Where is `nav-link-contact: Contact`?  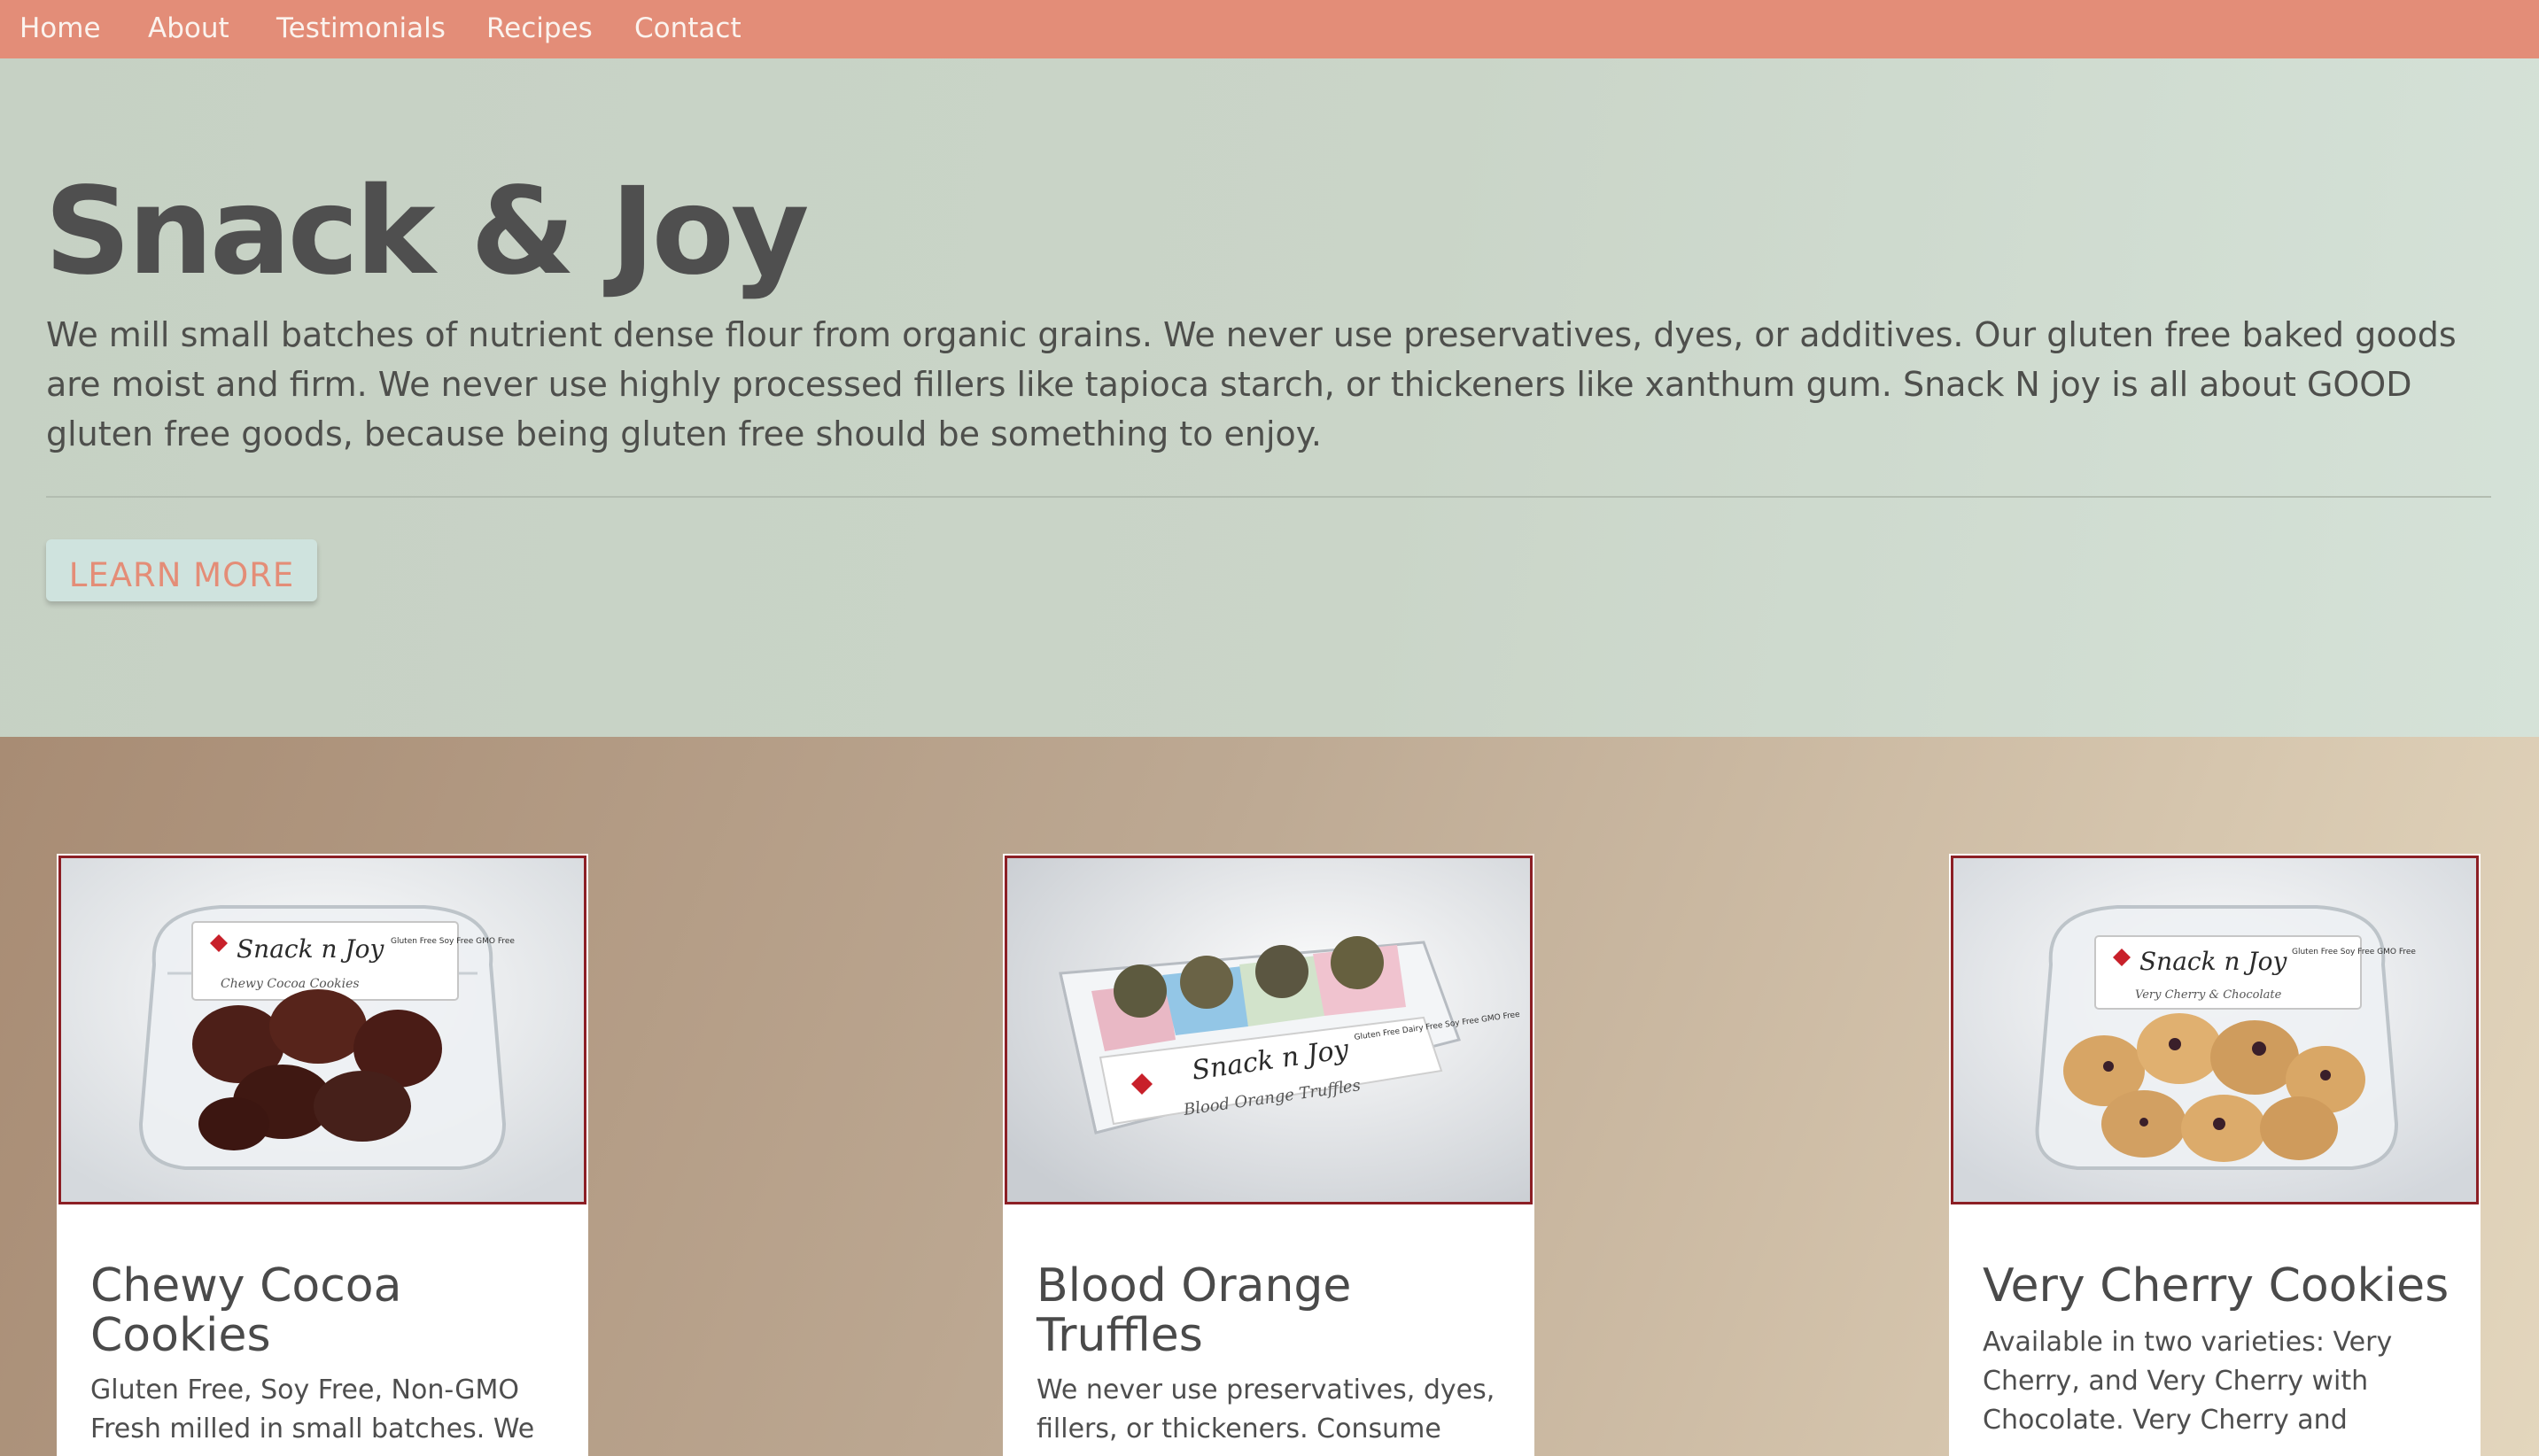 nav-link-contact: Contact is located at coordinates (688, 29).